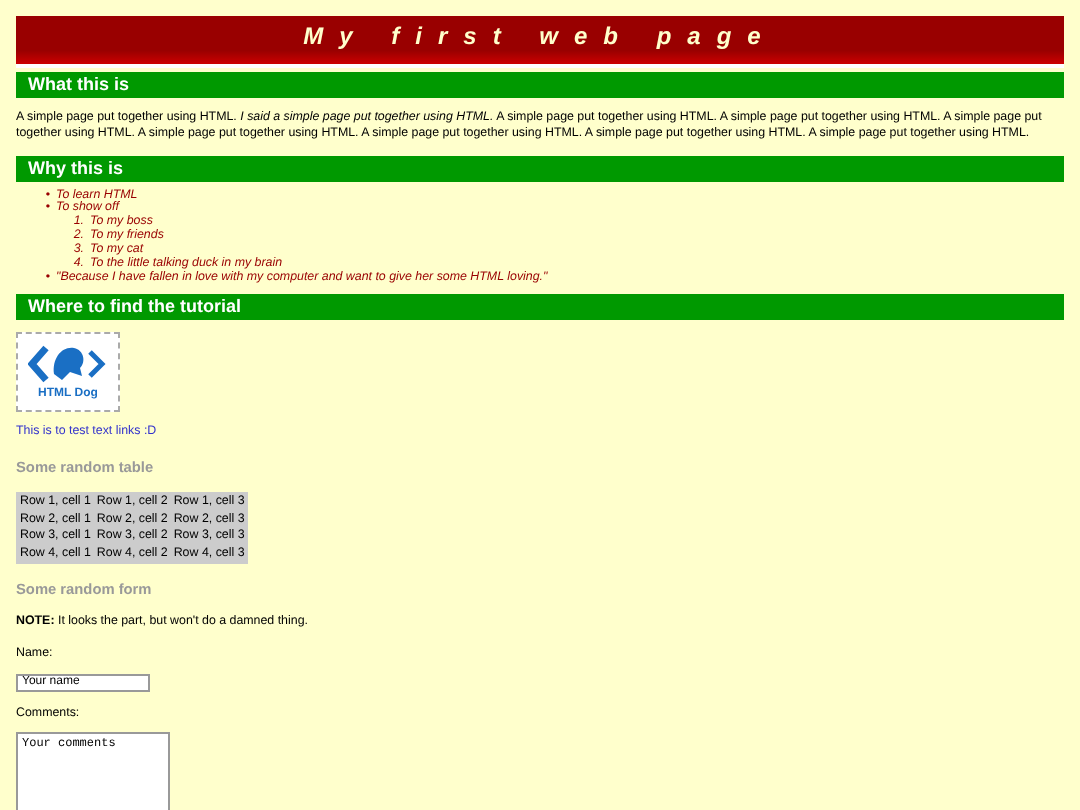  Describe the element at coordinates (540, 168) in the screenshot. I see `section-heading: Why this is` at that location.